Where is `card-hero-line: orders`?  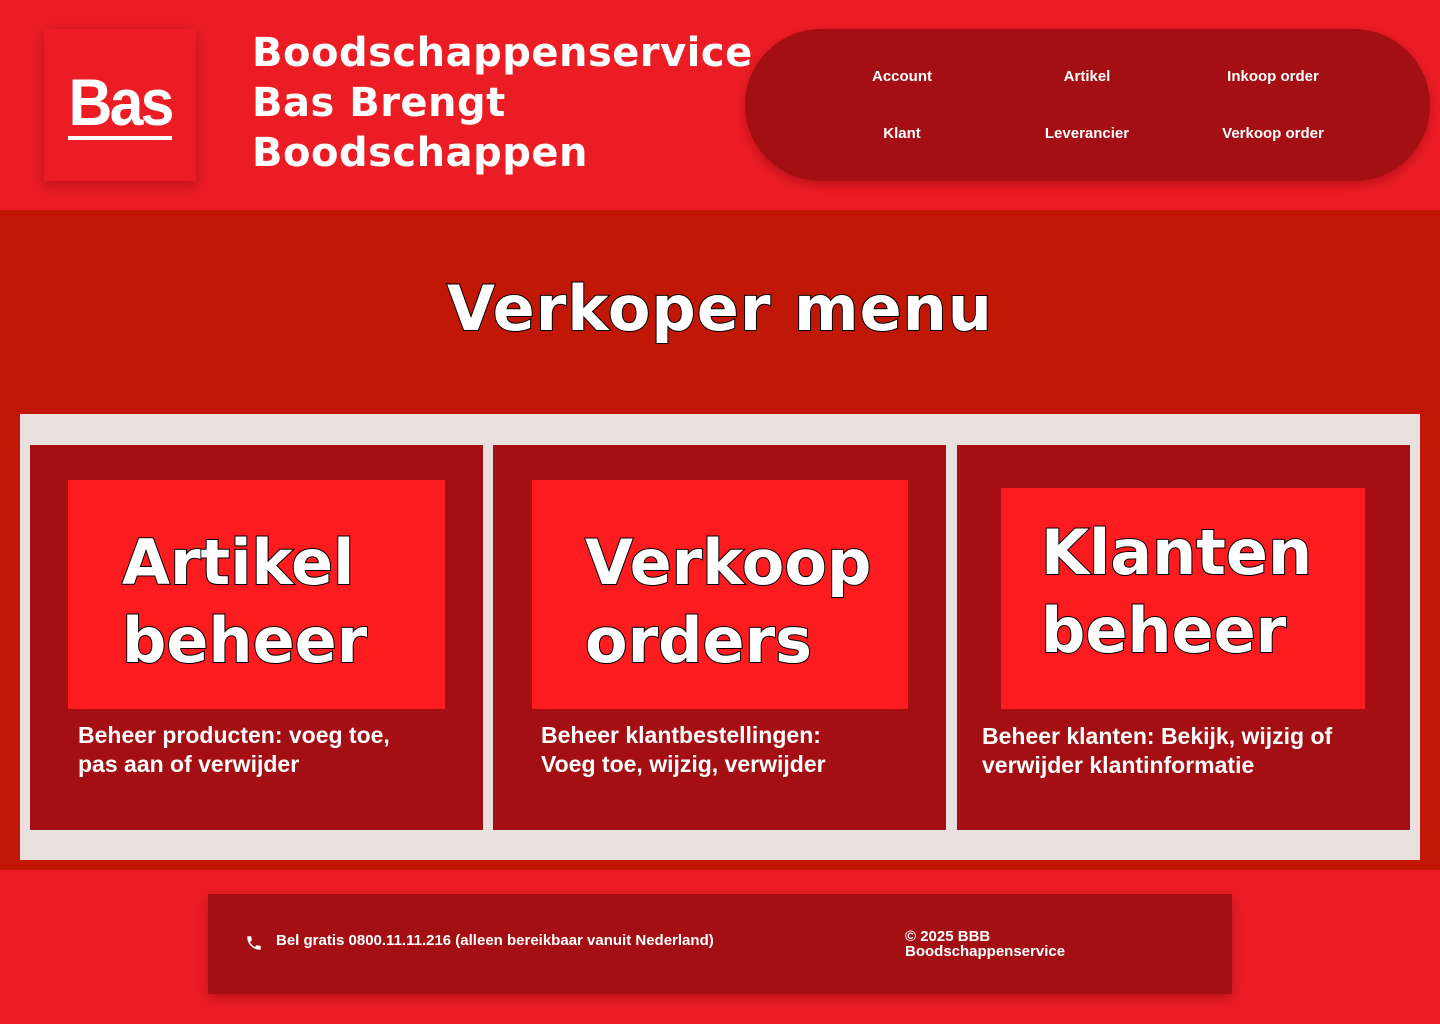 card-hero-line: orders is located at coordinates (698, 640).